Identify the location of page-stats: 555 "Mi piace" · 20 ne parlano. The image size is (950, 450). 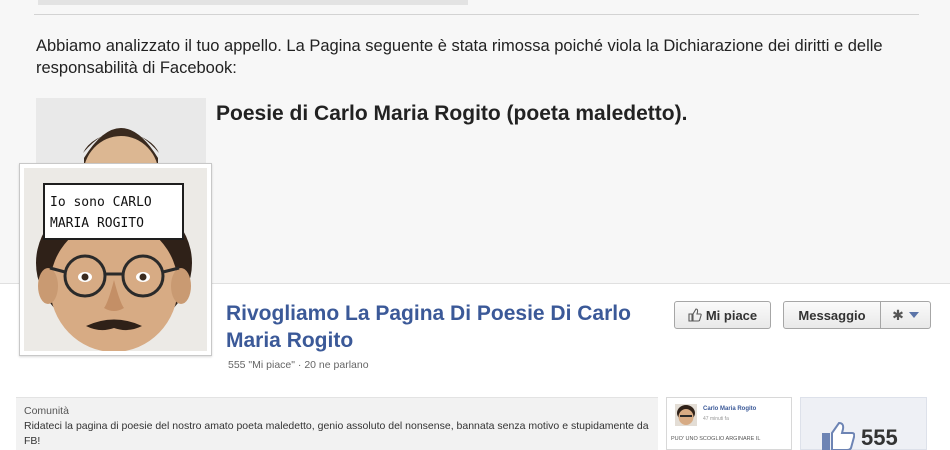
(298, 365).